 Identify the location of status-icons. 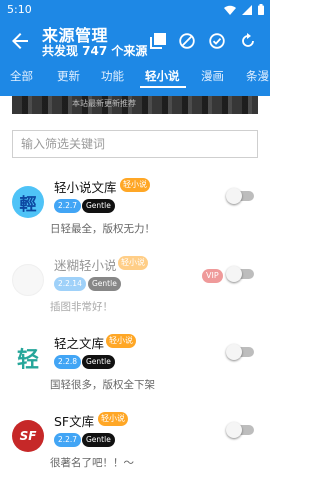
(244, 9).